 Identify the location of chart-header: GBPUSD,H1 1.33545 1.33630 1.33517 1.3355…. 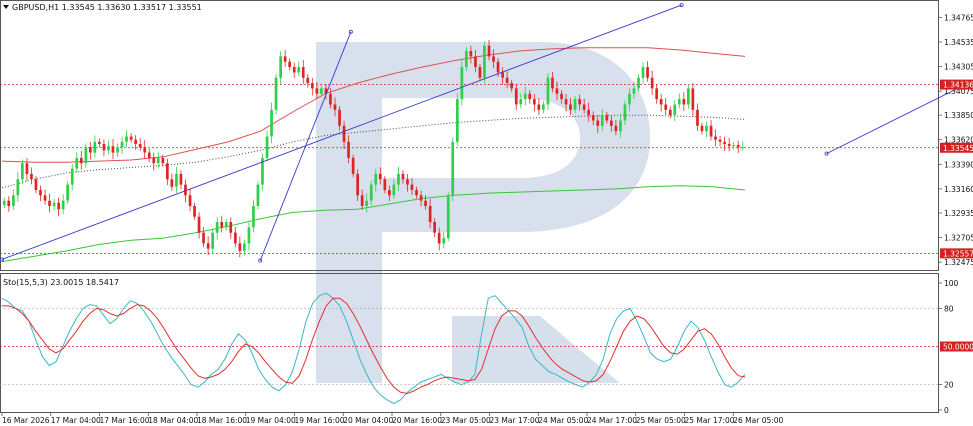
(102, 7).